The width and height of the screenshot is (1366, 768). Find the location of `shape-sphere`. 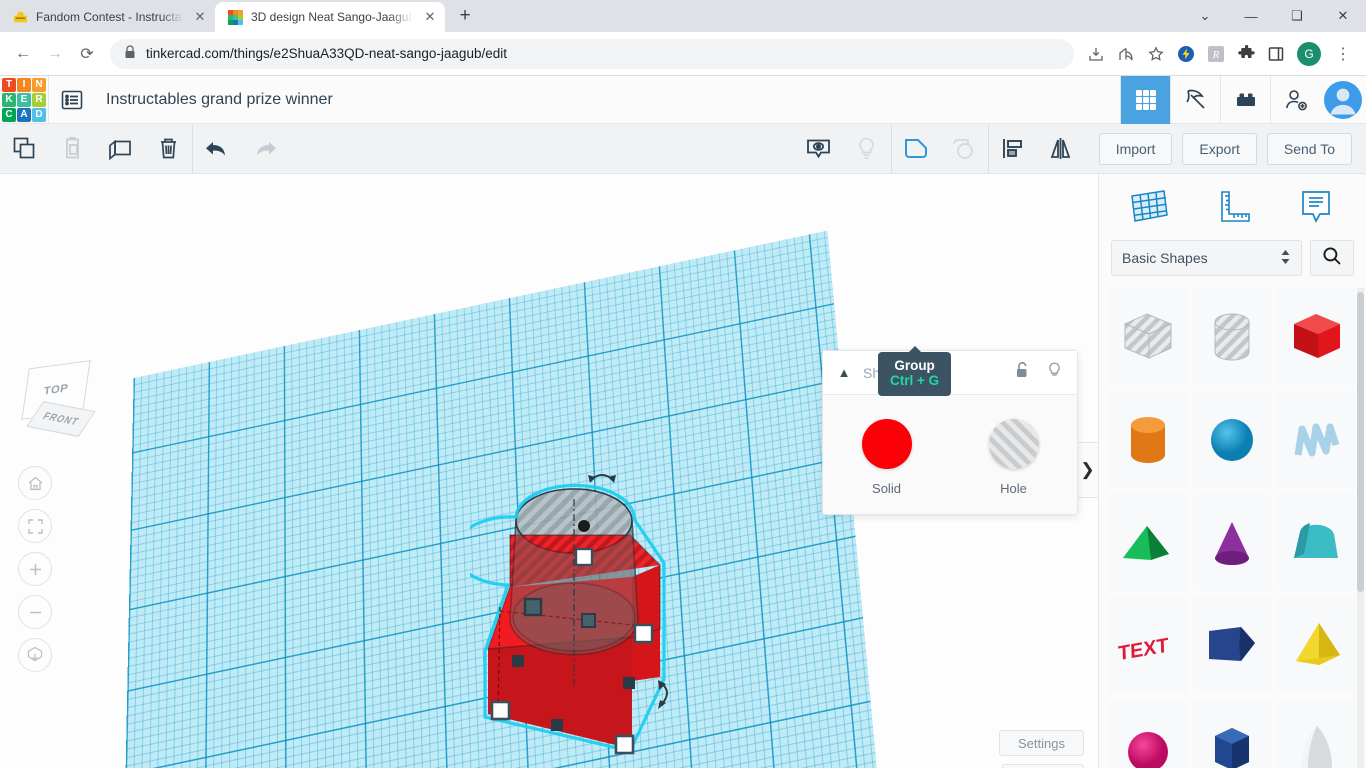

shape-sphere is located at coordinates (1232, 439).